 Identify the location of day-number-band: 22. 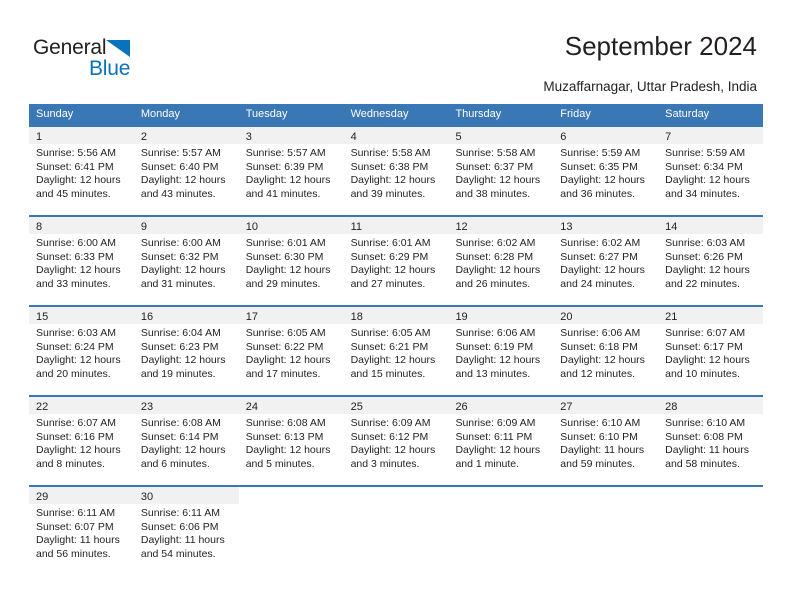
(81, 405).